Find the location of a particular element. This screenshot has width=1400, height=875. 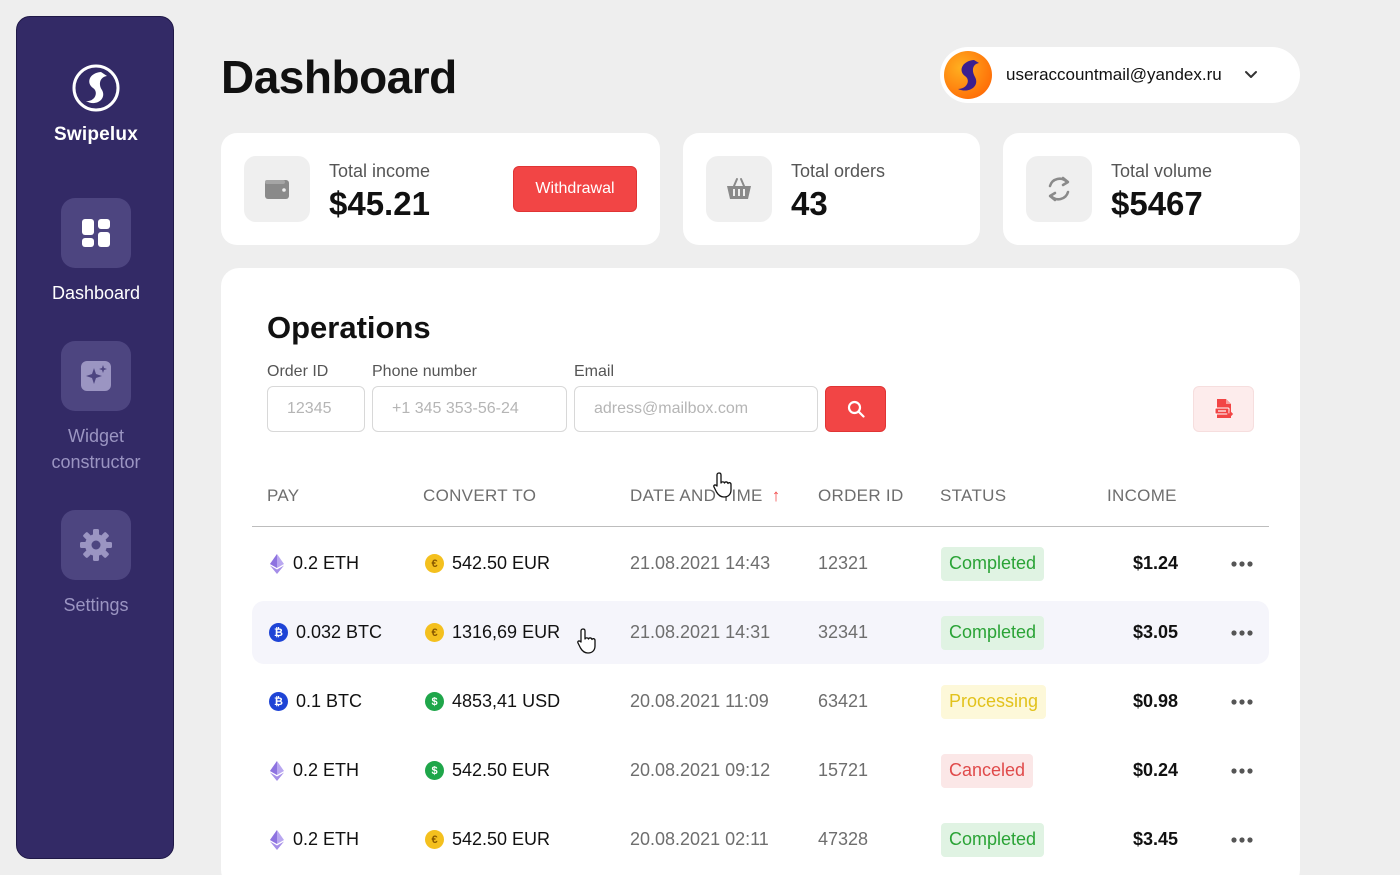

chevron-down-icon is located at coordinates (1251, 75).